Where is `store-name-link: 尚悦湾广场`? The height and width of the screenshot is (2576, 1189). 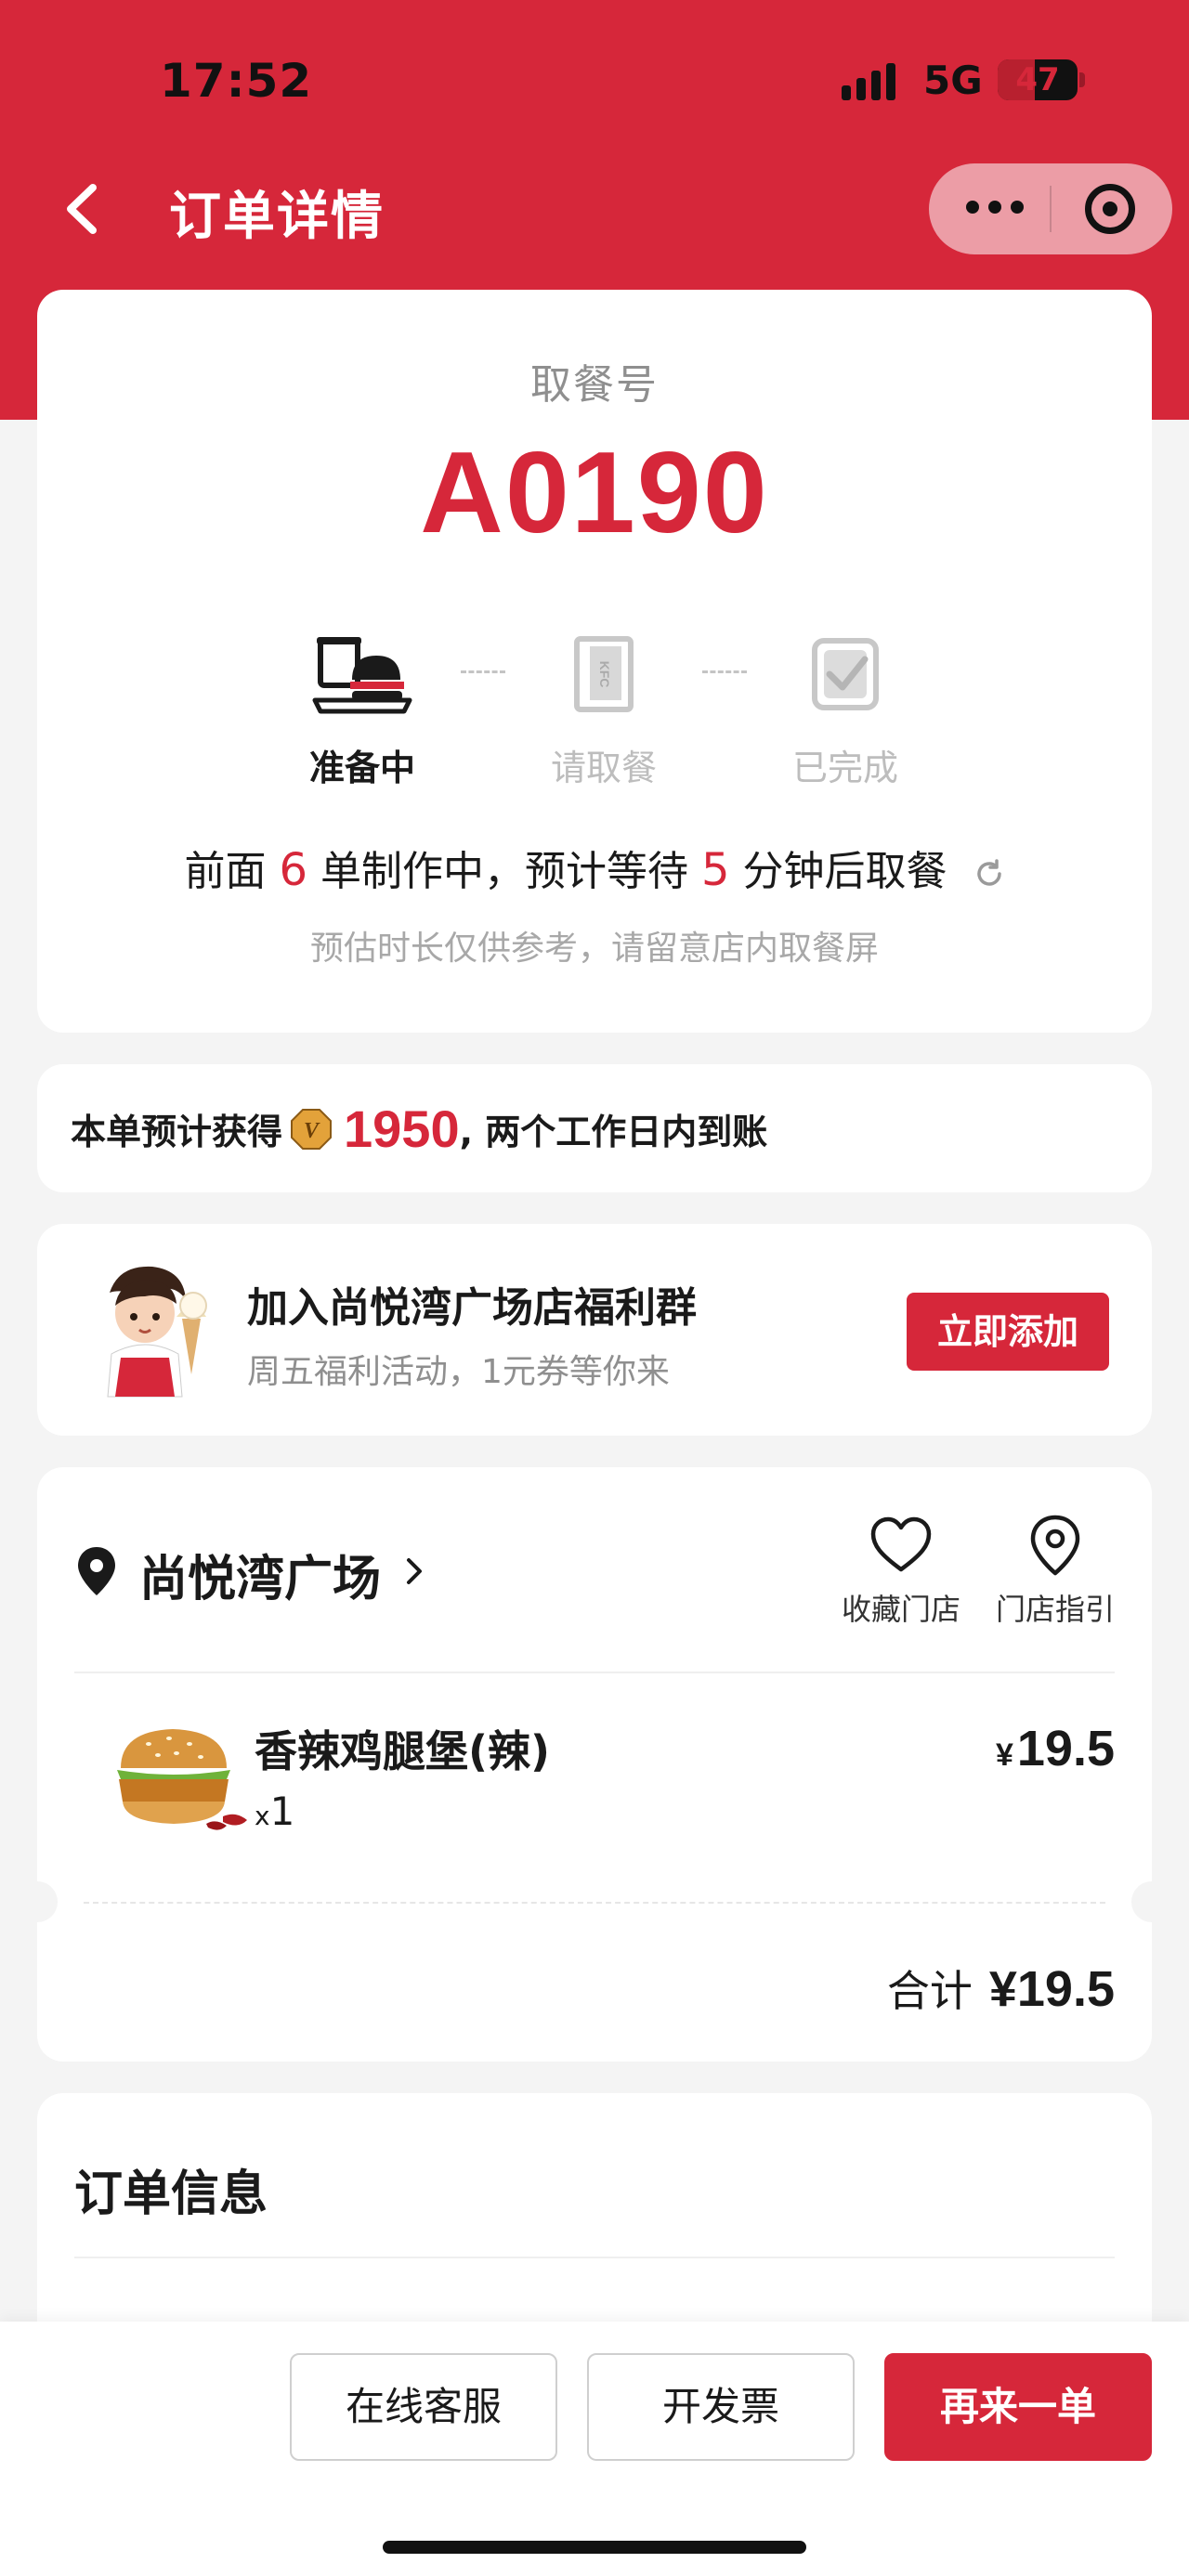 store-name-link: 尚悦湾广场 is located at coordinates (260, 1575).